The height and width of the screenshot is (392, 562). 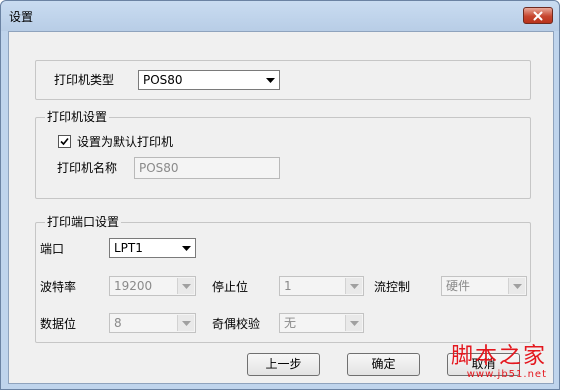 What do you see at coordinates (21, 17) in the screenshot?
I see `window-title: 设置` at bounding box center [21, 17].